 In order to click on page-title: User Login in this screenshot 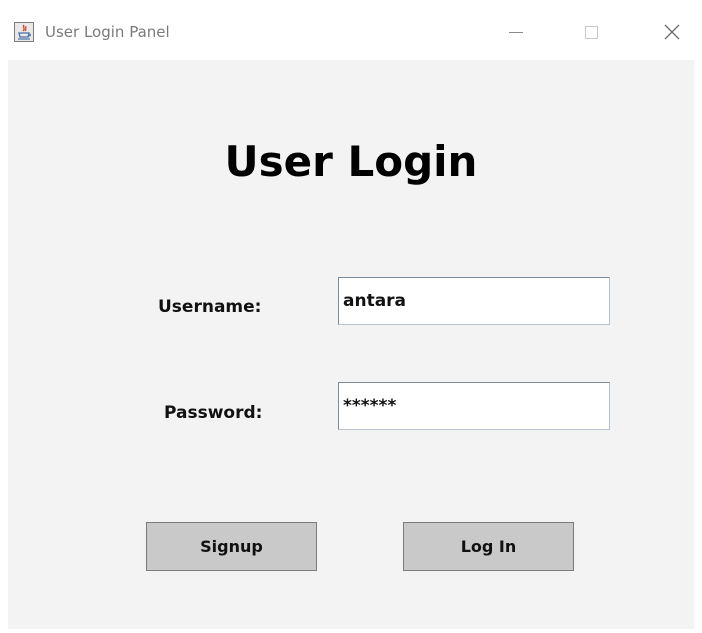, I will do `click(351, 161)`.